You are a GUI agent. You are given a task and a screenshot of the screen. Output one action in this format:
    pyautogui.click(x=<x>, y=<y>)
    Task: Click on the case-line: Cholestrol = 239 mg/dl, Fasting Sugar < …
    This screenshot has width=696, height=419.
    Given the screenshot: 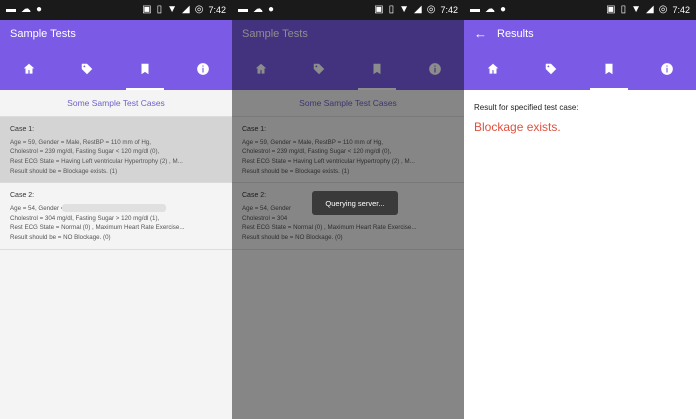 What is the action you would take?
    pyautogui.click(x=85, y=152)
    